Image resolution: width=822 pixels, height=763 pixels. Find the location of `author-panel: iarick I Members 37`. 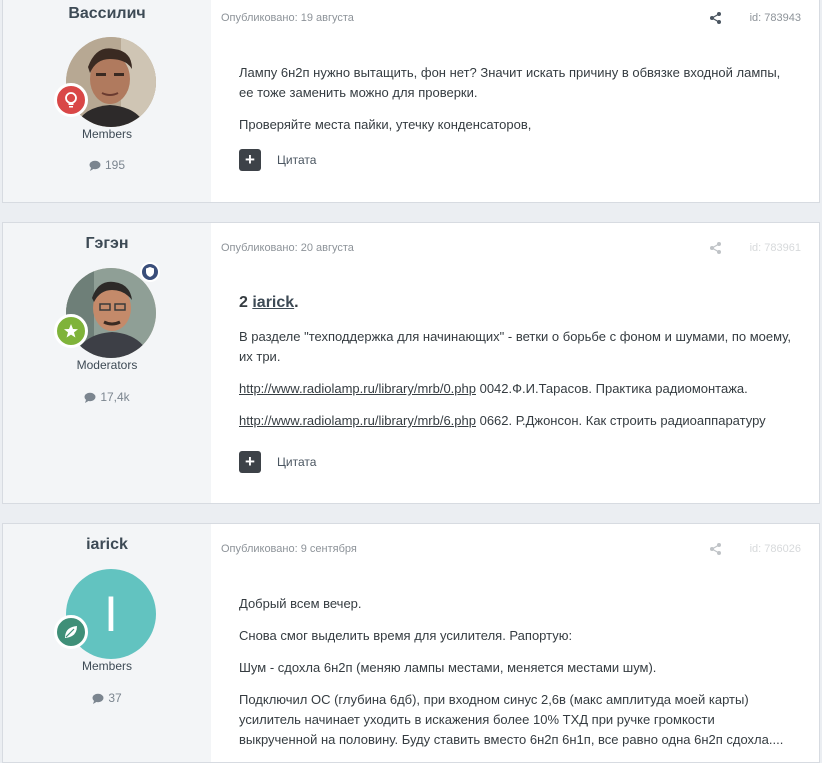

author-panel: iarick I Members 37 is located at coordinates (107, 643).